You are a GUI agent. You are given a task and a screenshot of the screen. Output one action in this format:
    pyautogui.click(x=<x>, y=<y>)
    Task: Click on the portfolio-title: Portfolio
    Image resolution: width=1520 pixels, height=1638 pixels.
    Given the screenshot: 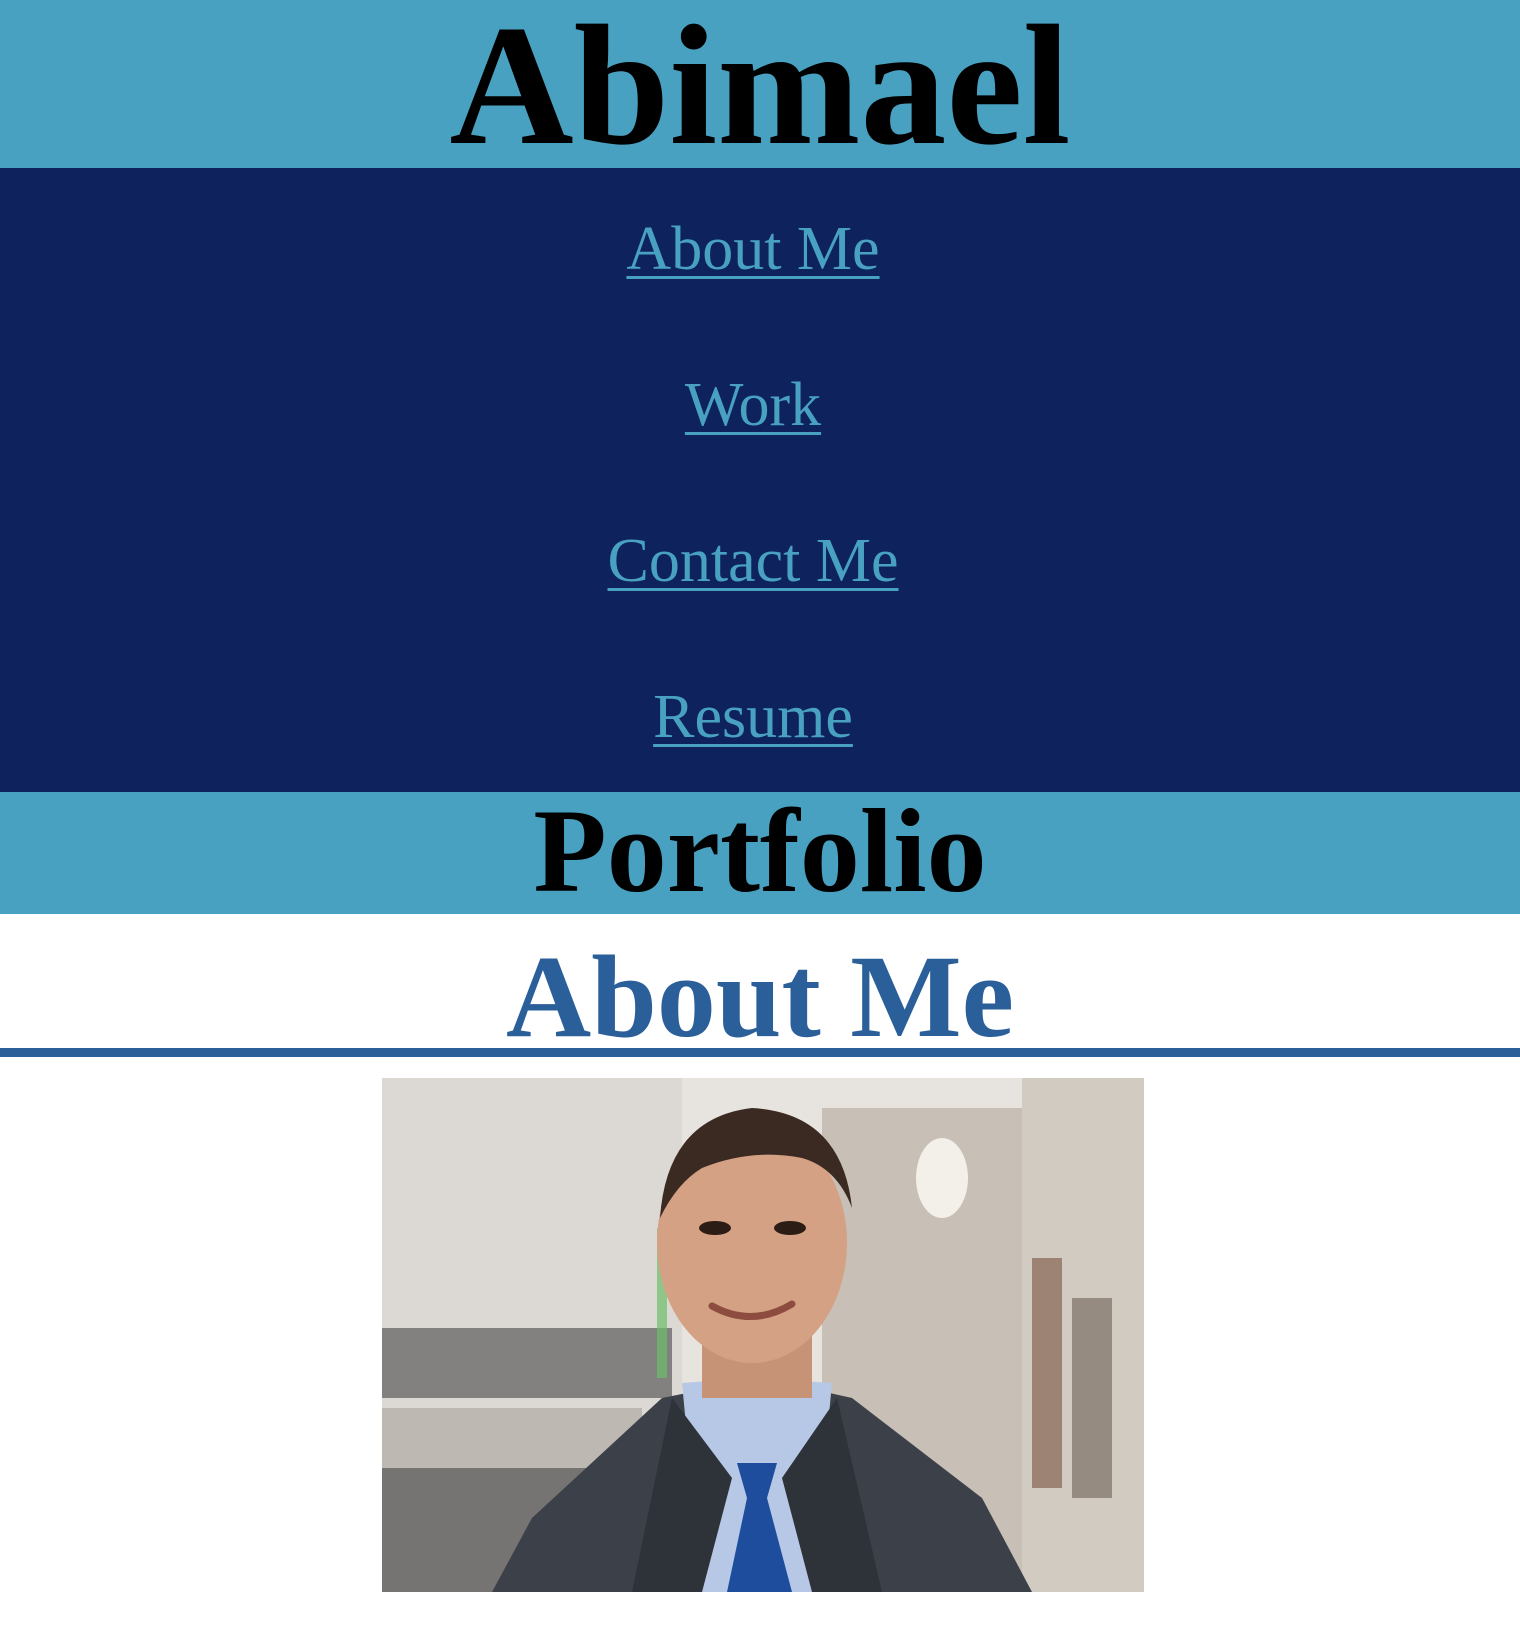 What is the action you would take?
    pyautogui.click(x=760, y=853)
    